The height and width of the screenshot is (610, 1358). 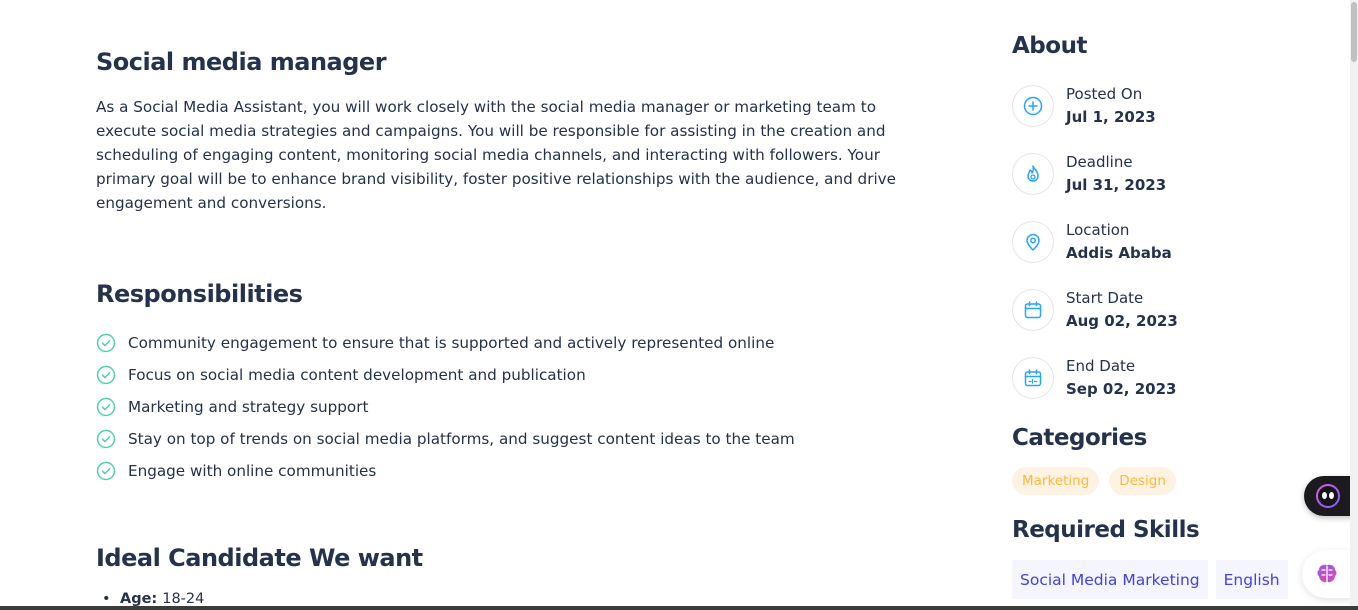 I want to click on plus-circle-icon, so click(x=1033, y=106).